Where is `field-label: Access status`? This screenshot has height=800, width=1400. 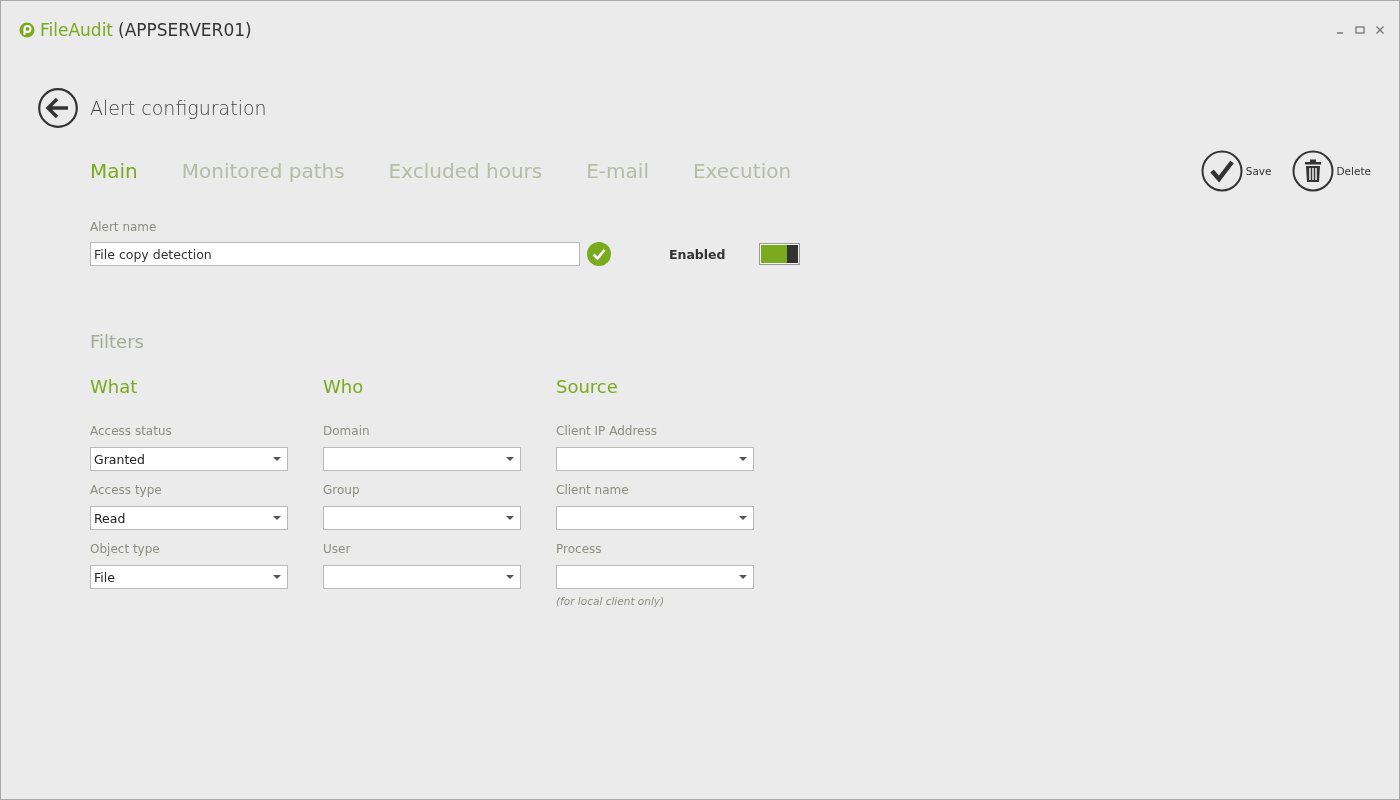
field-label: Access status is located at coordinates (131, 431).